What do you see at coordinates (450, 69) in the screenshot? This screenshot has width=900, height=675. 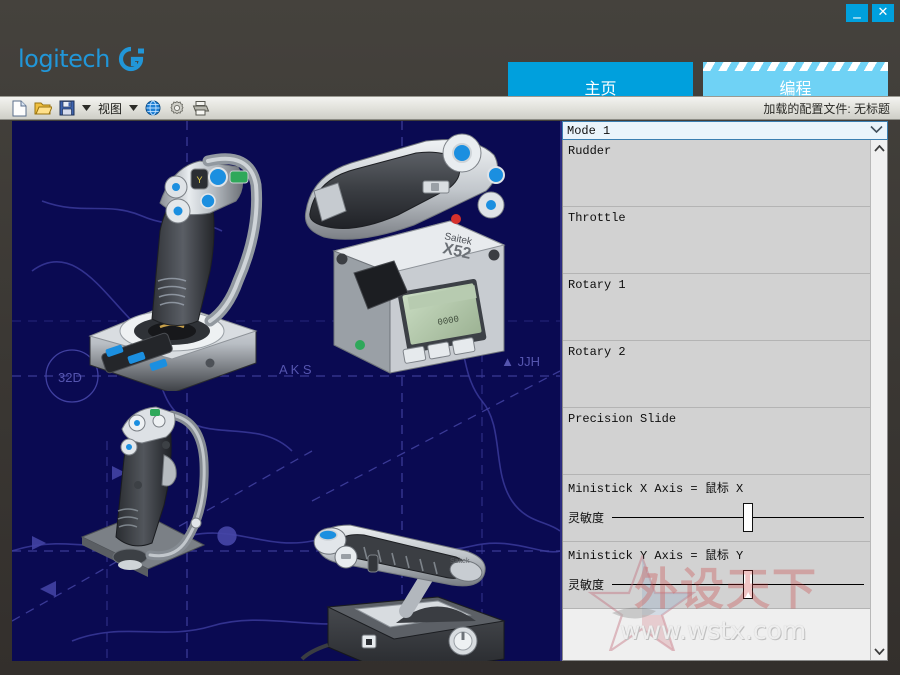 I see `app-header: logitech 主页 编程` at bounding box center [450, 69].